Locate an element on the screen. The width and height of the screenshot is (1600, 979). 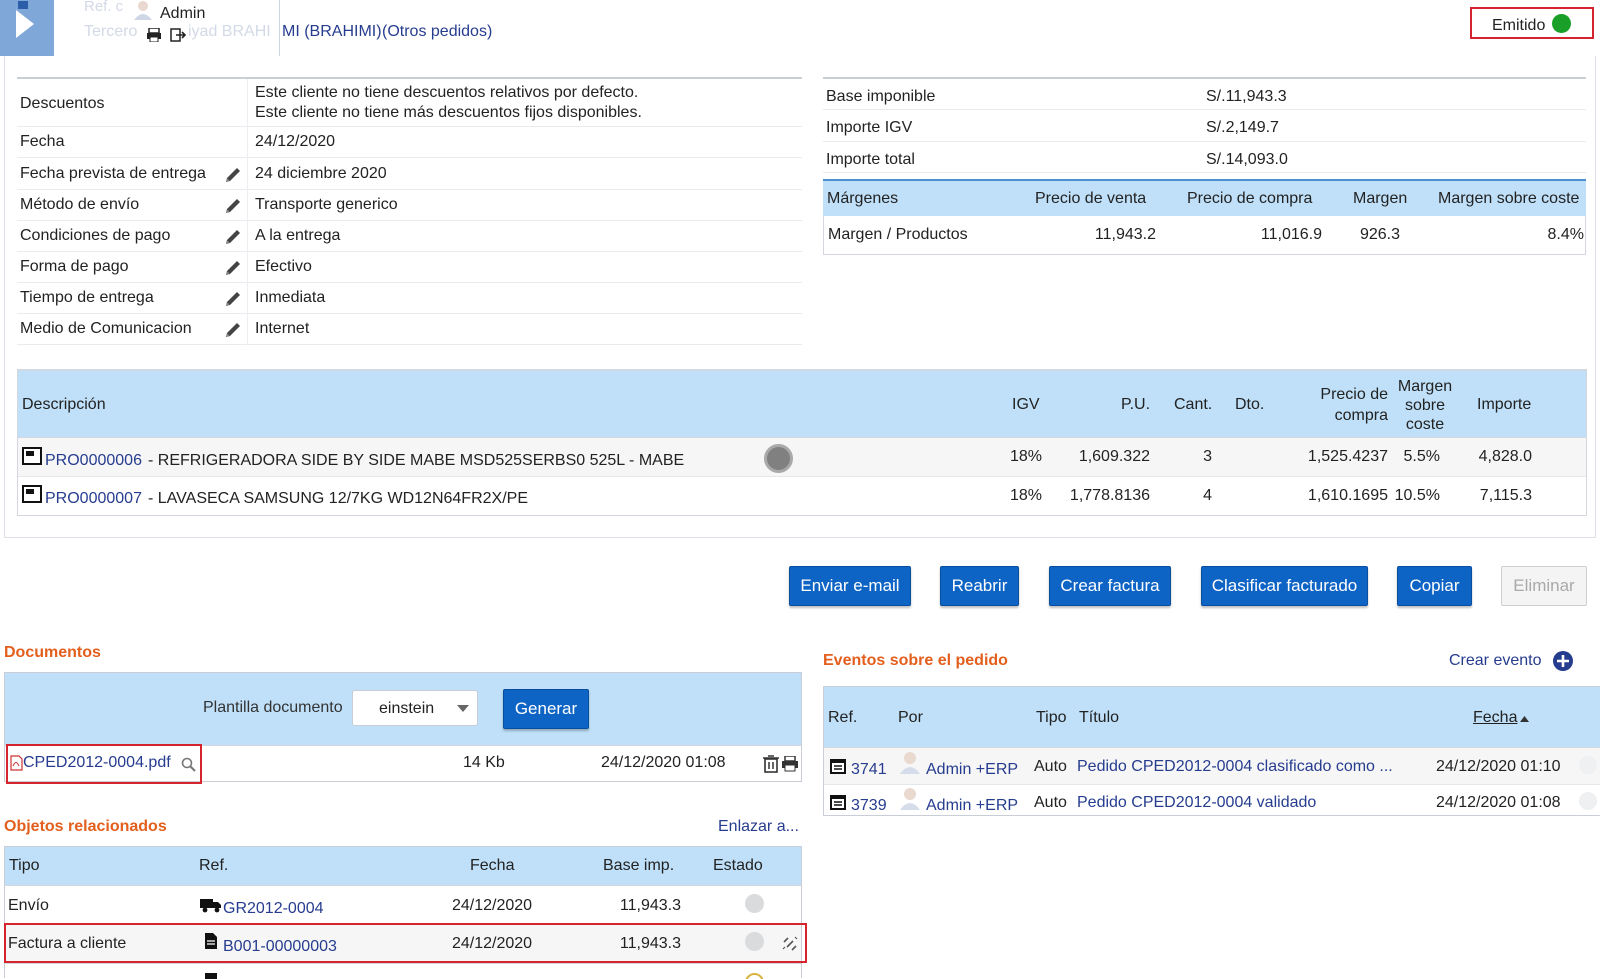
related-col: Estado is located at coordinates (738, 865).